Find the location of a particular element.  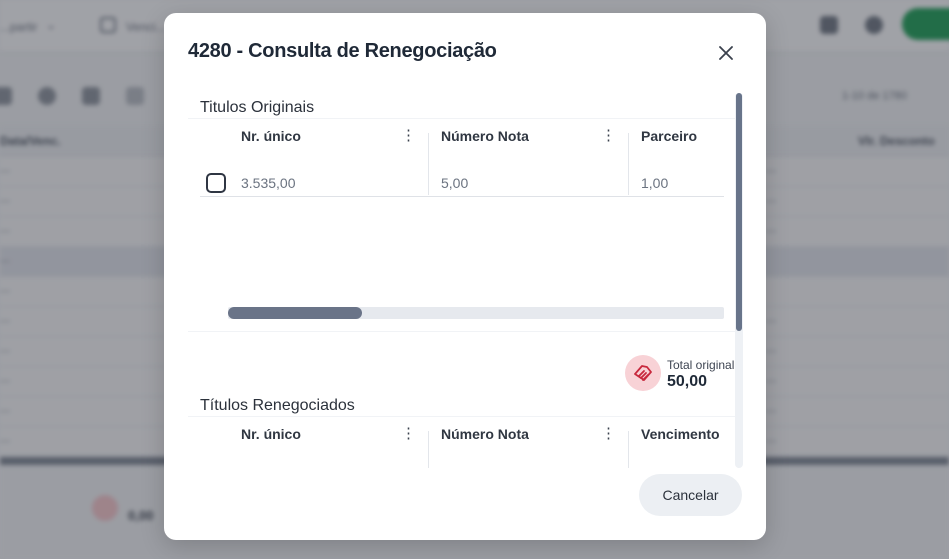

renegotiated-section-title: Títulos Renegociados is located at coordinates (277, 405).